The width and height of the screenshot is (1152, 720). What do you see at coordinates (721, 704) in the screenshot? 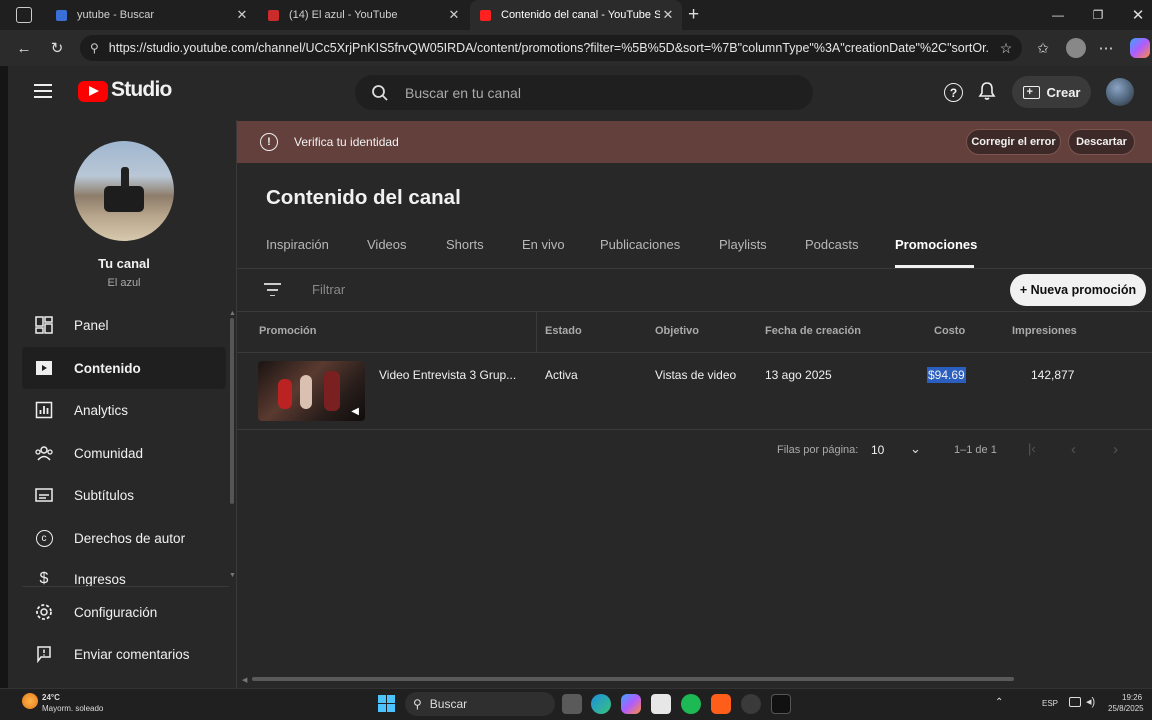
I see `app-orange-icon` at bounding box center [721, 704].